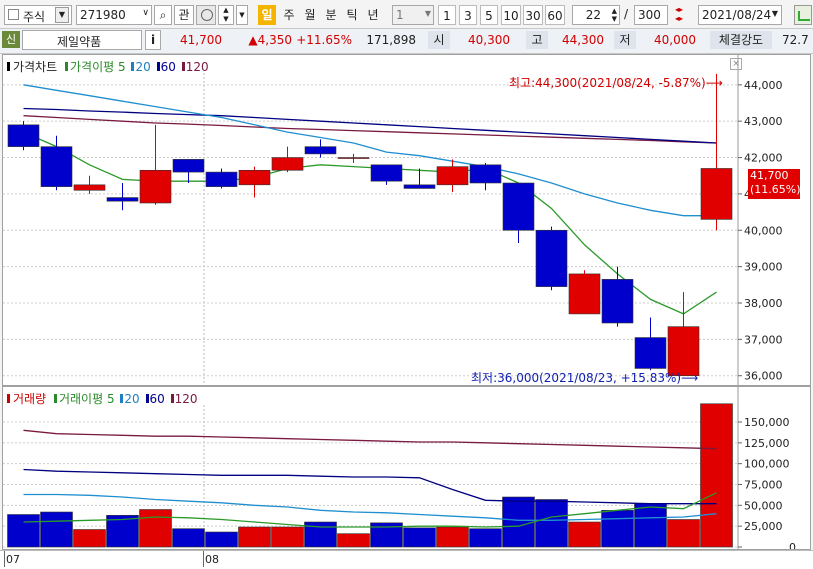 The height and width of the screenshot is (569, 813). I want to click on legend-ma60: 60, so click(168, 67).